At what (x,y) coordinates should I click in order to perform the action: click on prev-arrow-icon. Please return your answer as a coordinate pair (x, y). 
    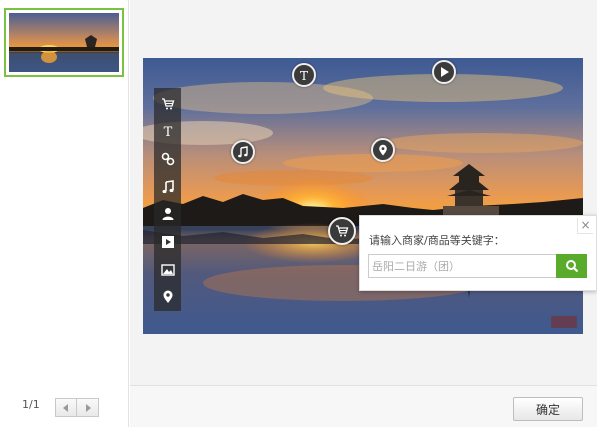
    Looking at the image, I should click on (65, 407).